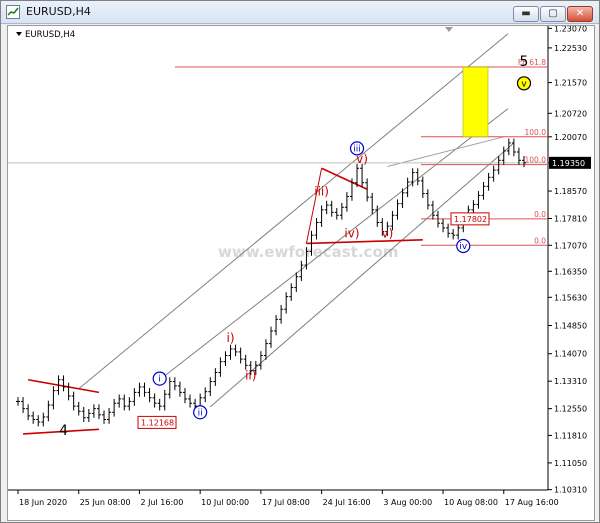 The image size is (600, 523). Describe the element at coordinates (105, 502) in the screenshot. I see `x-tick-label: 25 Jun 08:00` at that location.